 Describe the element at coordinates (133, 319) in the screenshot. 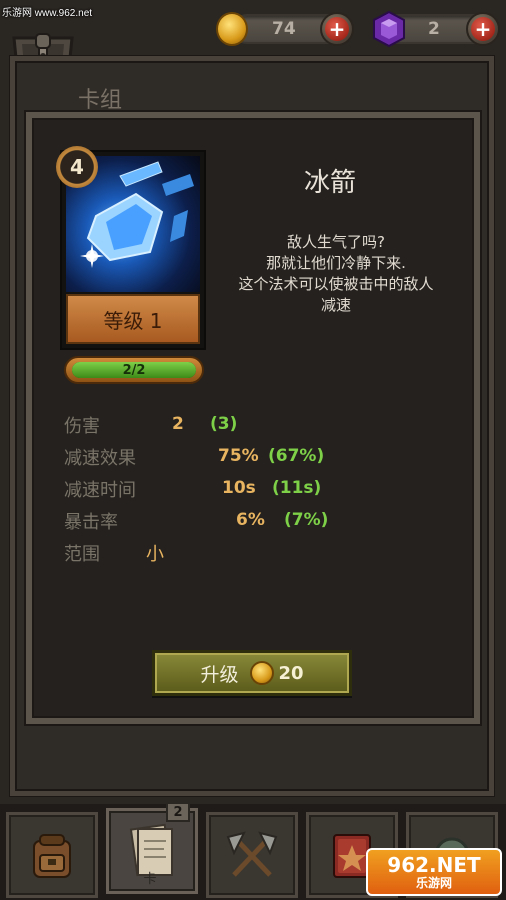

I see `card-level-label: 等级 1` at that location.